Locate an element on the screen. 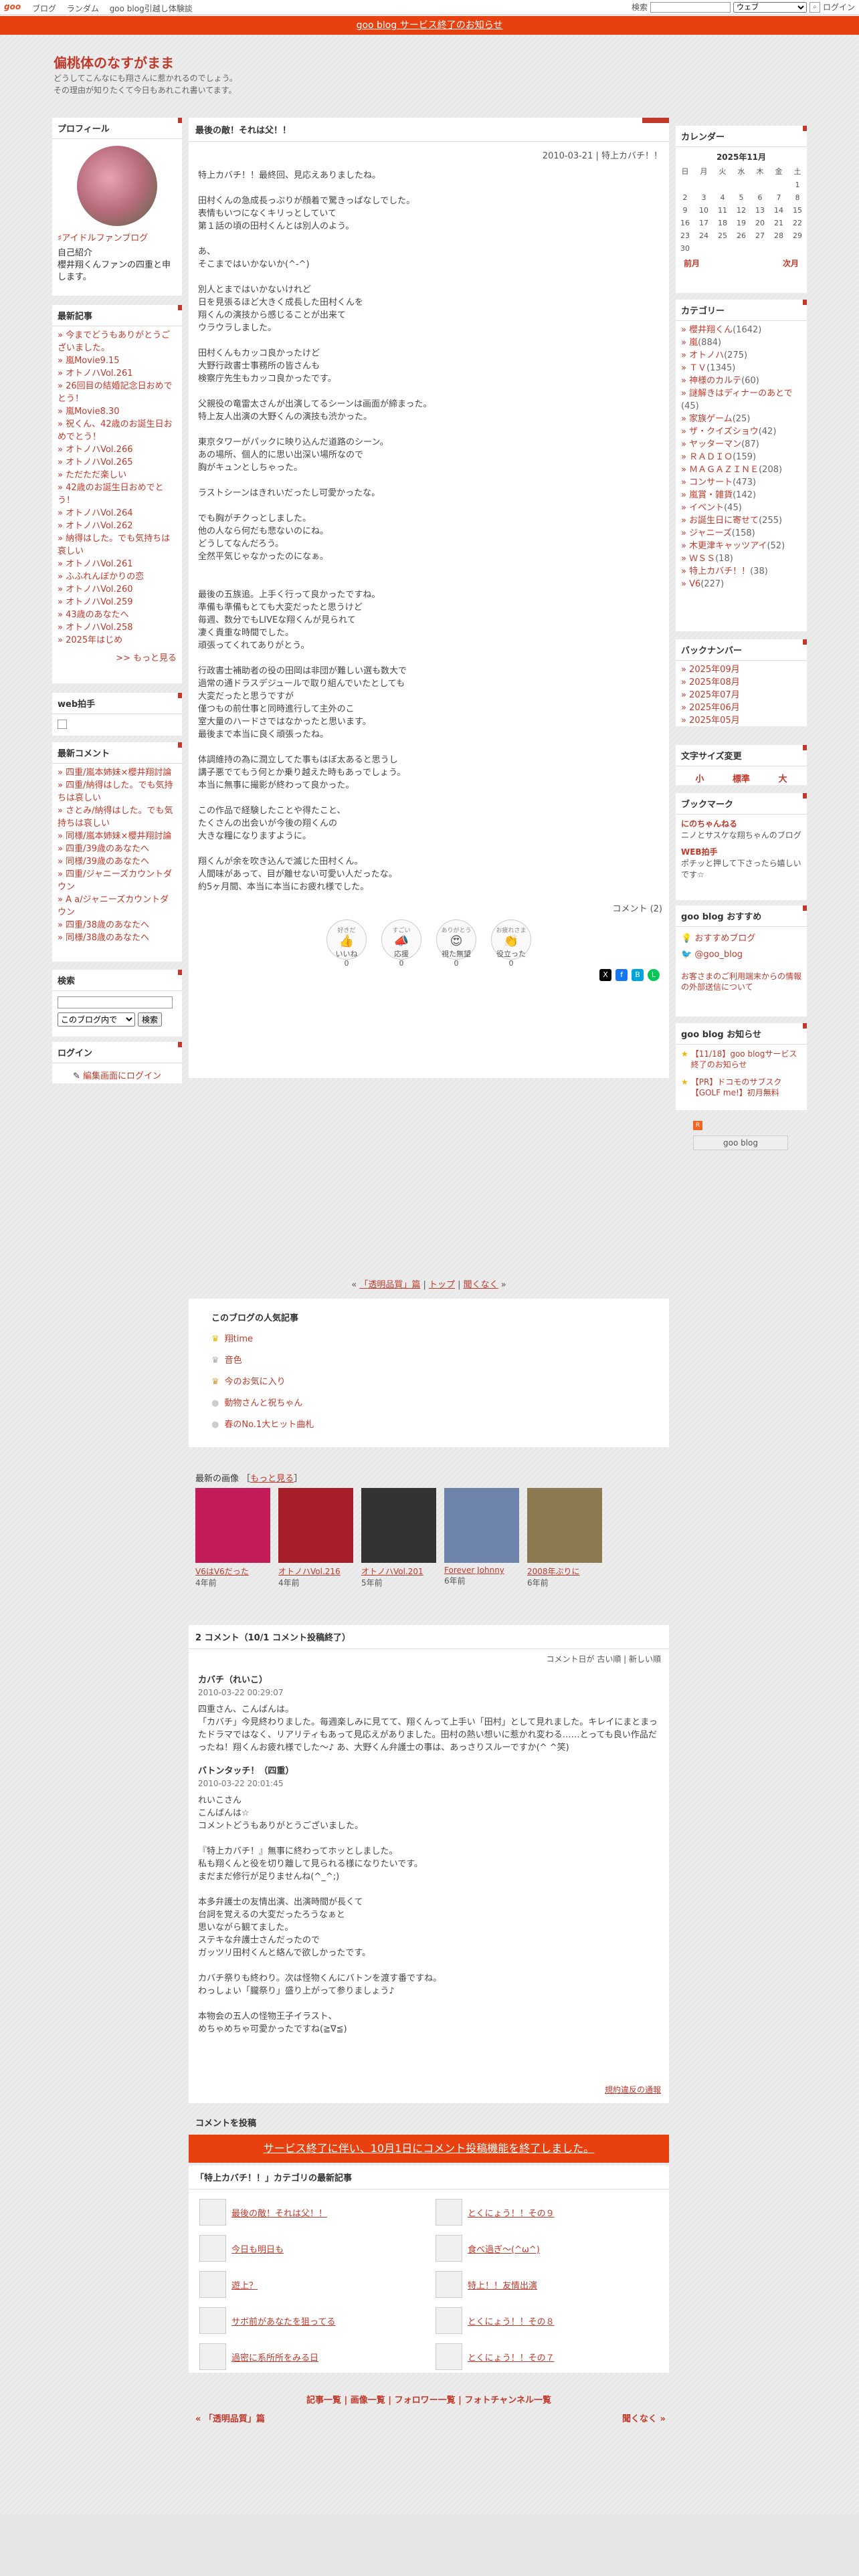 The width and height of the screenshot is (859, 2576). recent-post-link: 42歳のお誕生日おめでとう！ is located at coordinates (111, 494).